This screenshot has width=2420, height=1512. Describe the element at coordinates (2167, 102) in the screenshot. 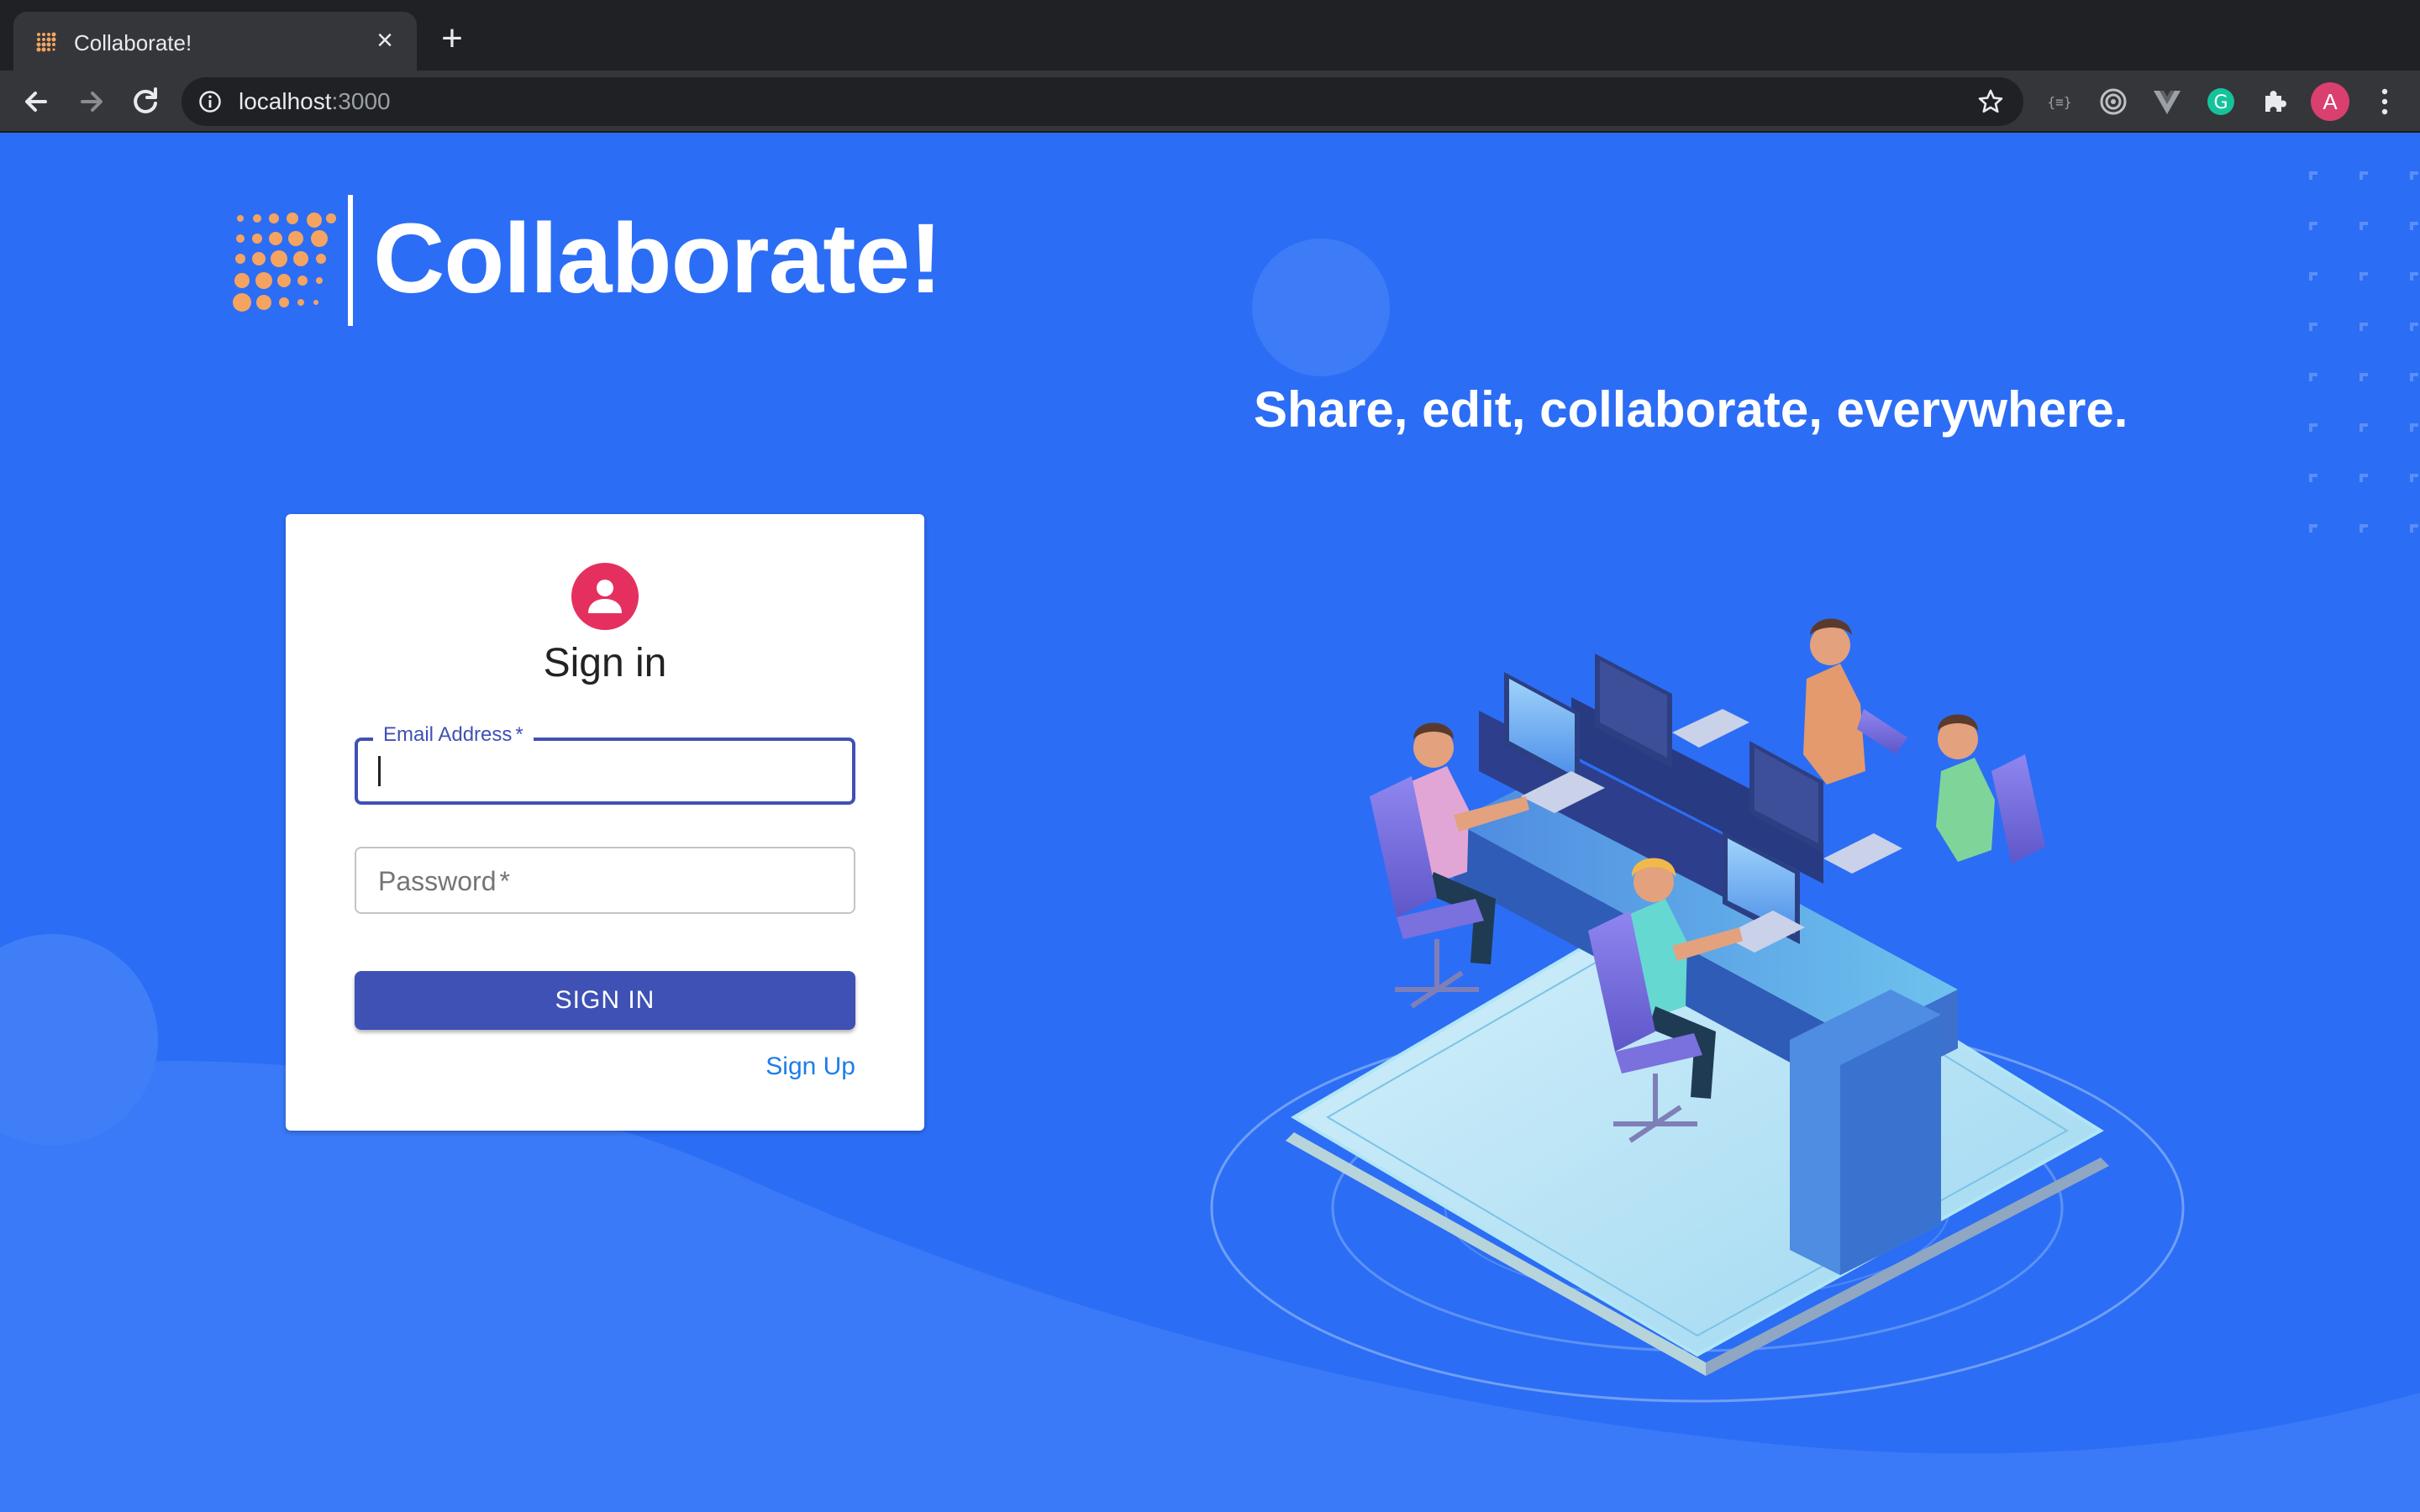

I see `vue-devtools-icon` at that location.